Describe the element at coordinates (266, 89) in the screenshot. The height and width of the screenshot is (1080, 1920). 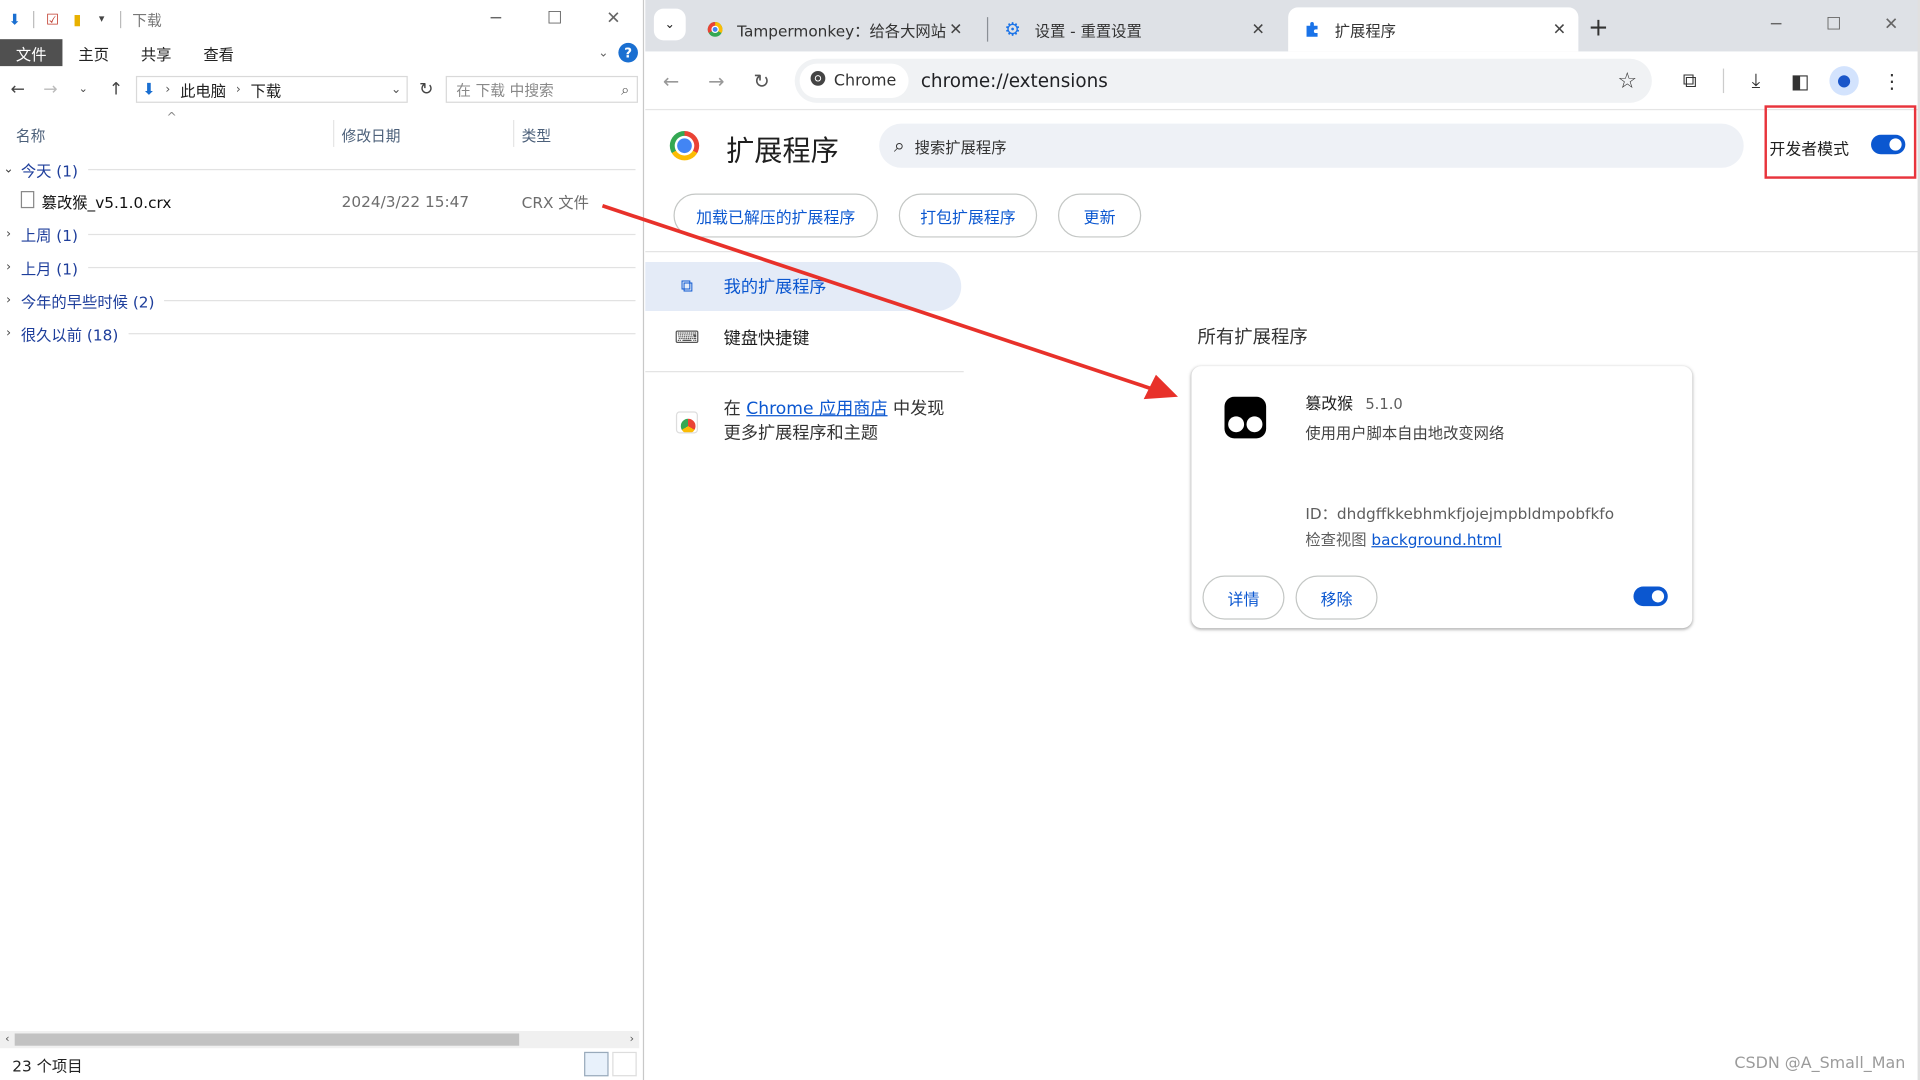
I see `breadcrumb-downloads: 下载` at that location.